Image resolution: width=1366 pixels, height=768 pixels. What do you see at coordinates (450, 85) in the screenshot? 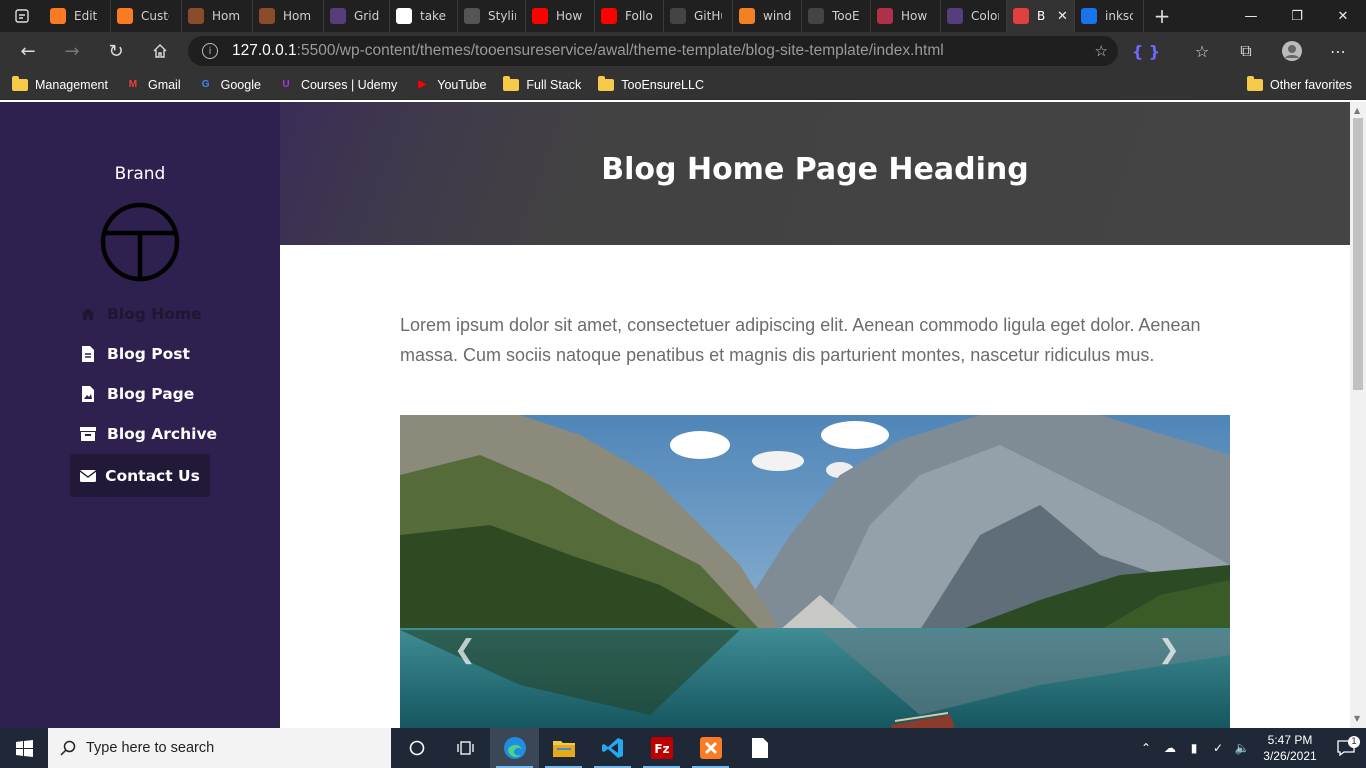
I see `bookmark-item: ▶ YouTube` at bounding box center [450, 85].